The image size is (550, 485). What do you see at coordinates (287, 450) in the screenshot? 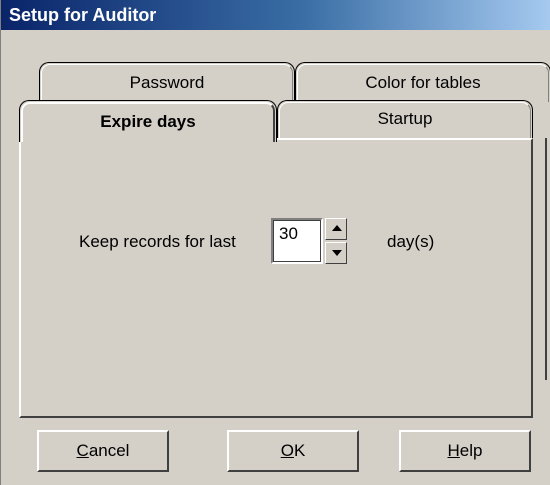
I see `ok-mnemonic: O` at bounding box center [287, 450].